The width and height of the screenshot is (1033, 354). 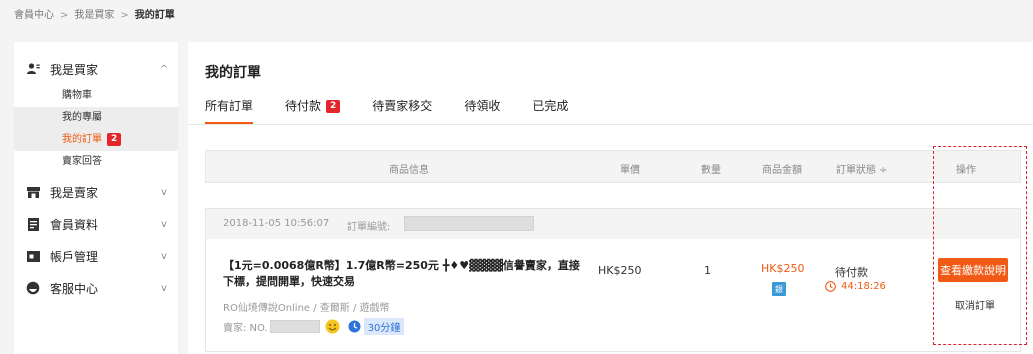 What do you see at coordinates (33, 192) in the screenshot?
I see `store-icon` at bounding box center [33, 192].